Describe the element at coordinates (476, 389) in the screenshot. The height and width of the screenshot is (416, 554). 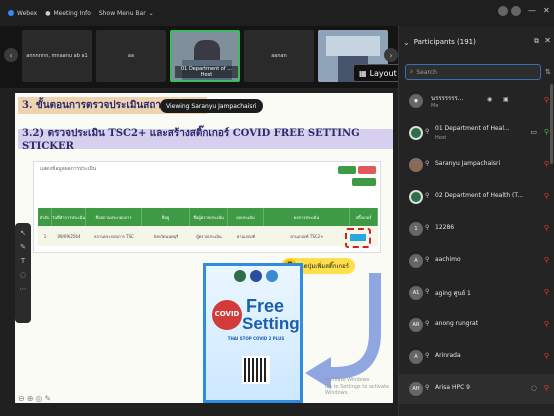
I see `participant-row: AH ⚲ Arisa HPC 9 ◌ ⚲` at that location.